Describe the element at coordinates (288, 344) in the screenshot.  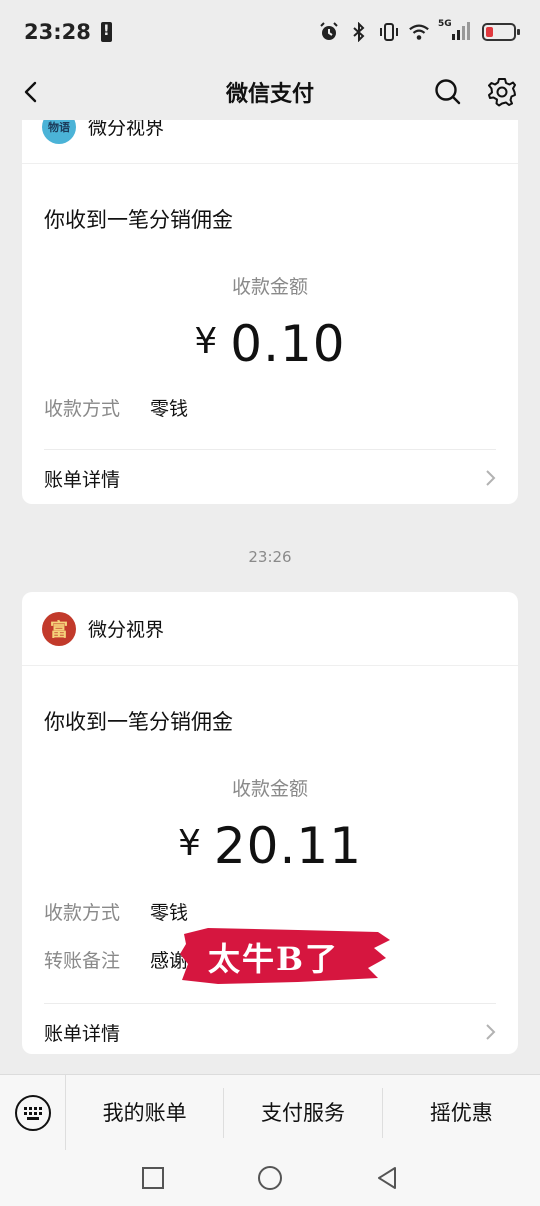
I see `amount-number: 0.10` at that location.